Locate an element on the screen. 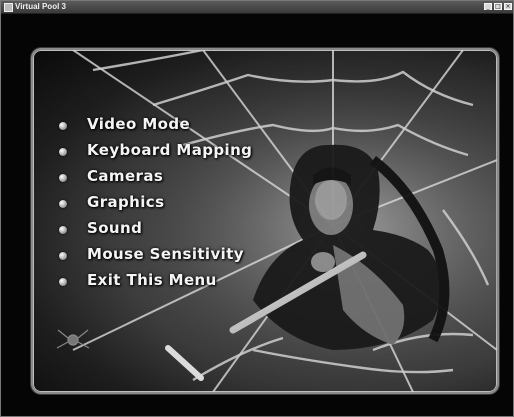  menu-item-exit: Exit This Menu is located at coordinates (174, 283).